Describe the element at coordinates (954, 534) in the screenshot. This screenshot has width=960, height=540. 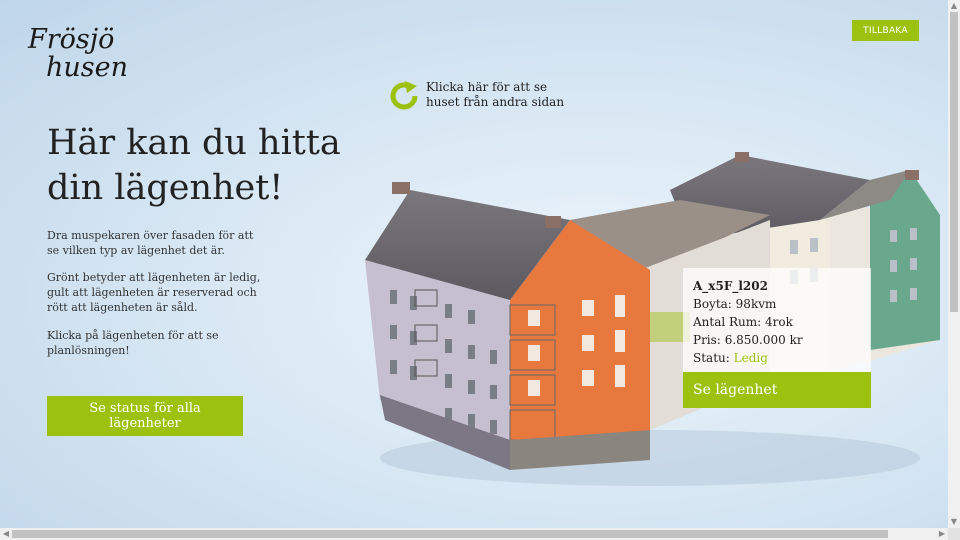
I see `scrollbar-corner` at that location.